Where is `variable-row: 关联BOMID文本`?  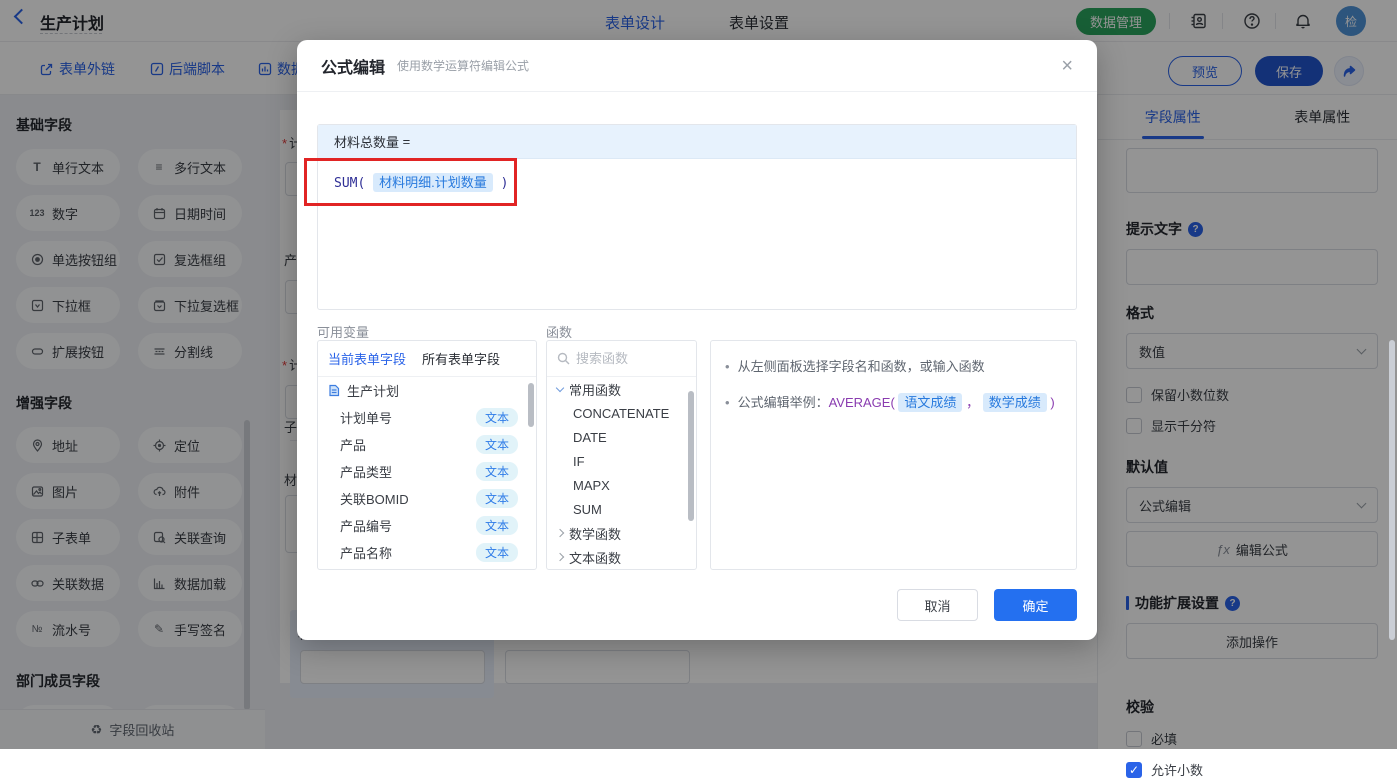 variable-row: 关联BOMID文本 is located at coordinates (427, 498).